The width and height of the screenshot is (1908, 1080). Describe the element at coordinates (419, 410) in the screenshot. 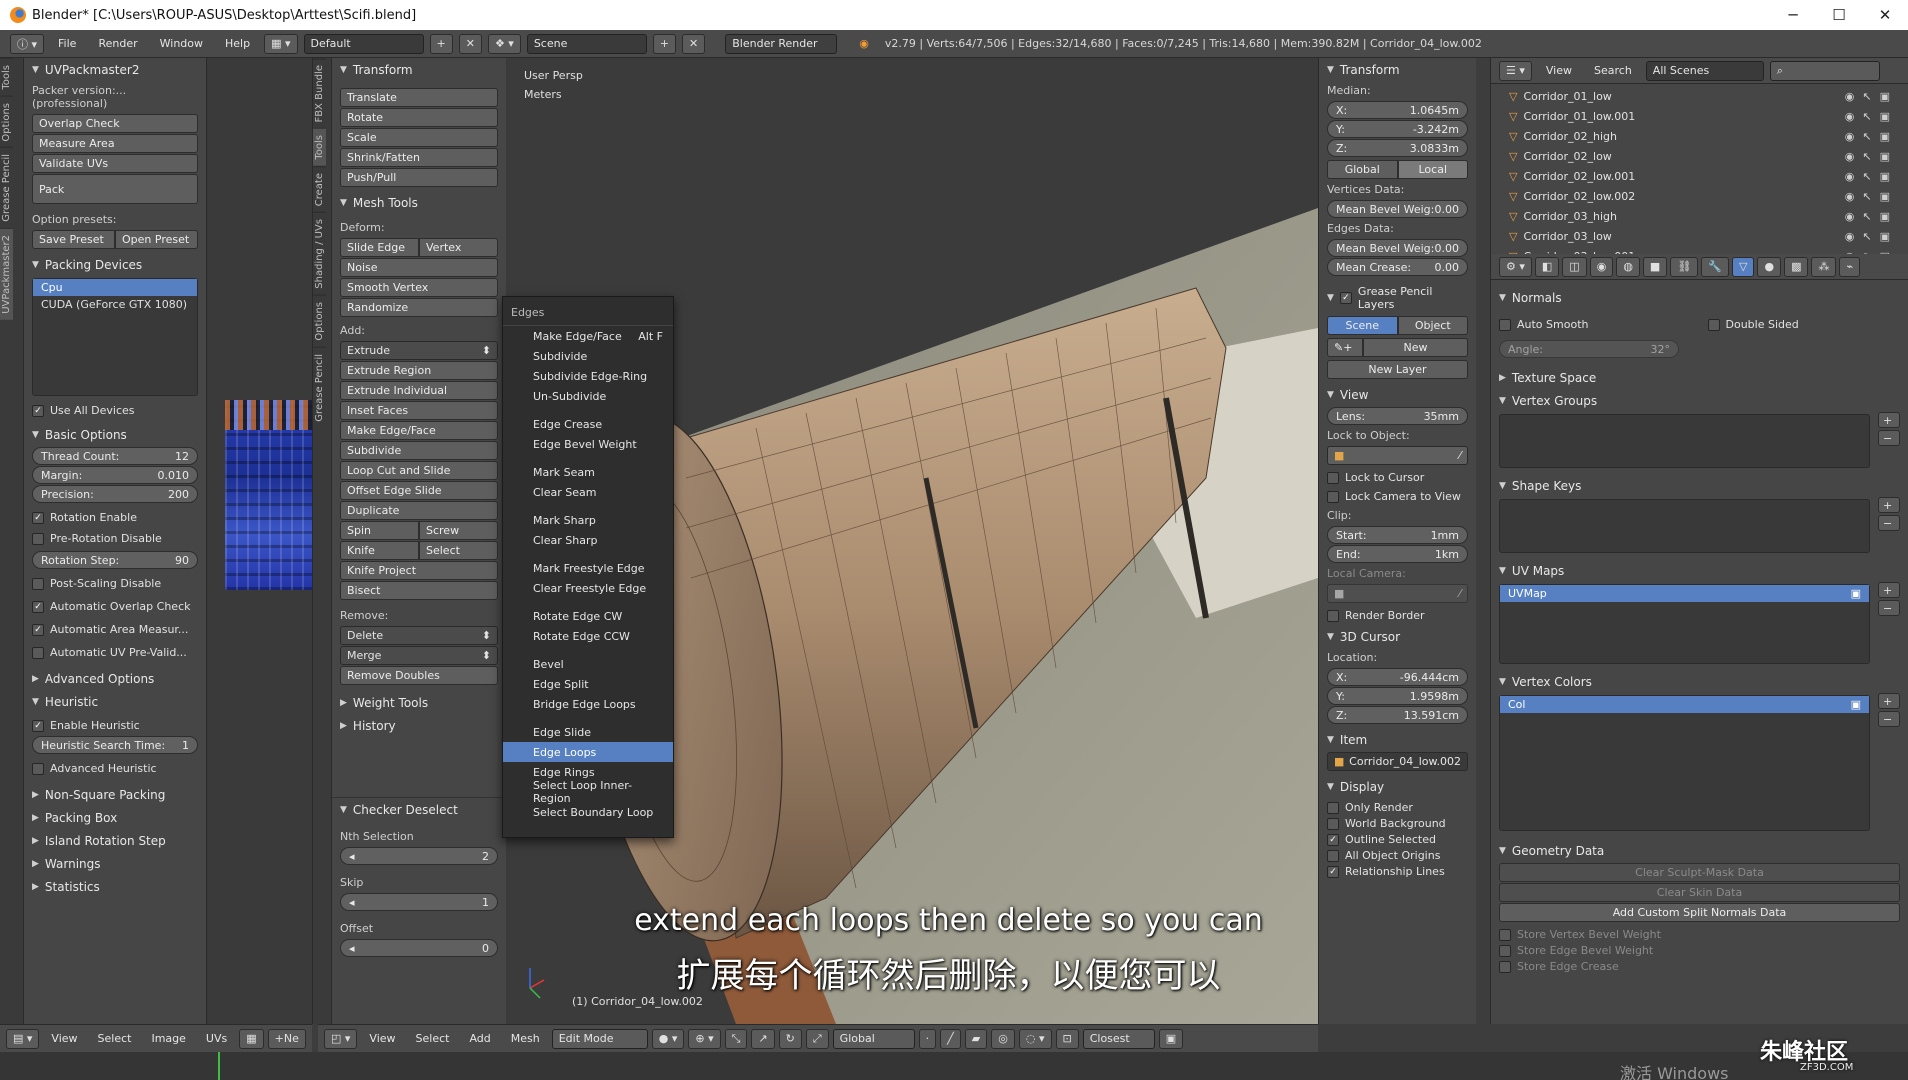

I see `inset-faces-button: Inset Faces` at that location.